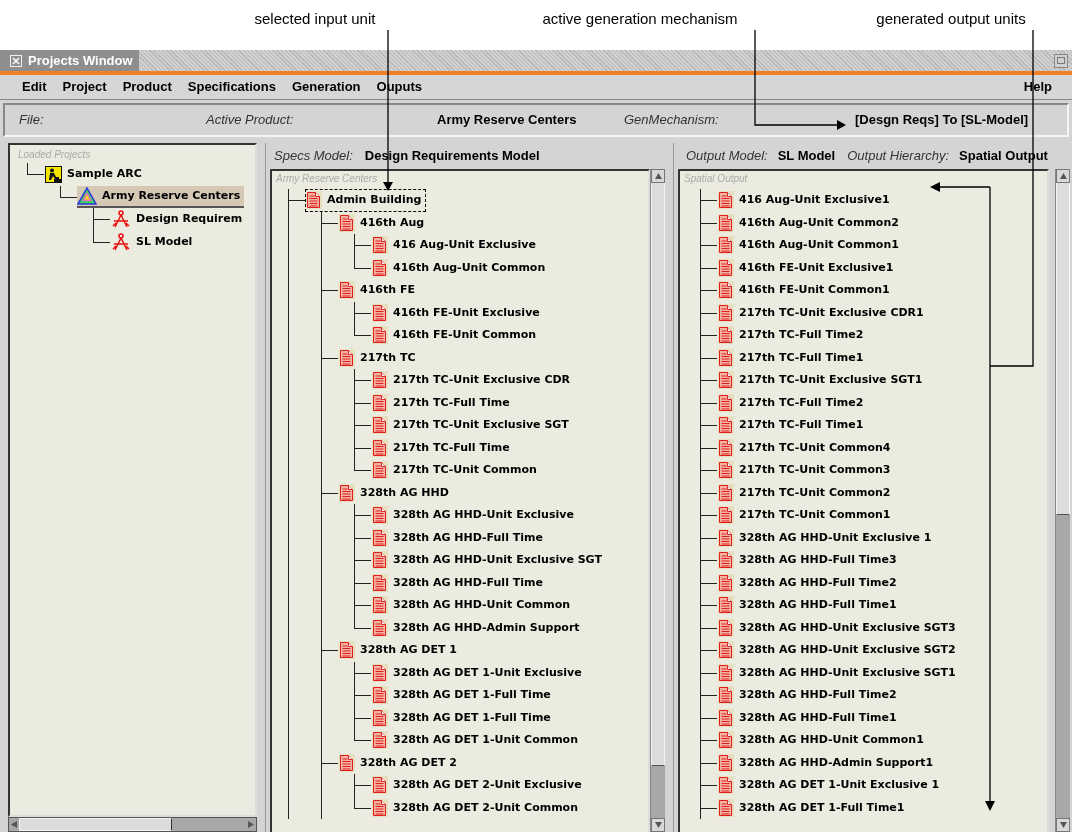  What do you see at coordinates (898, 156) in the screenshot?
I see `field-label: Output Hierarchy:` at bounding box center [898, 156].